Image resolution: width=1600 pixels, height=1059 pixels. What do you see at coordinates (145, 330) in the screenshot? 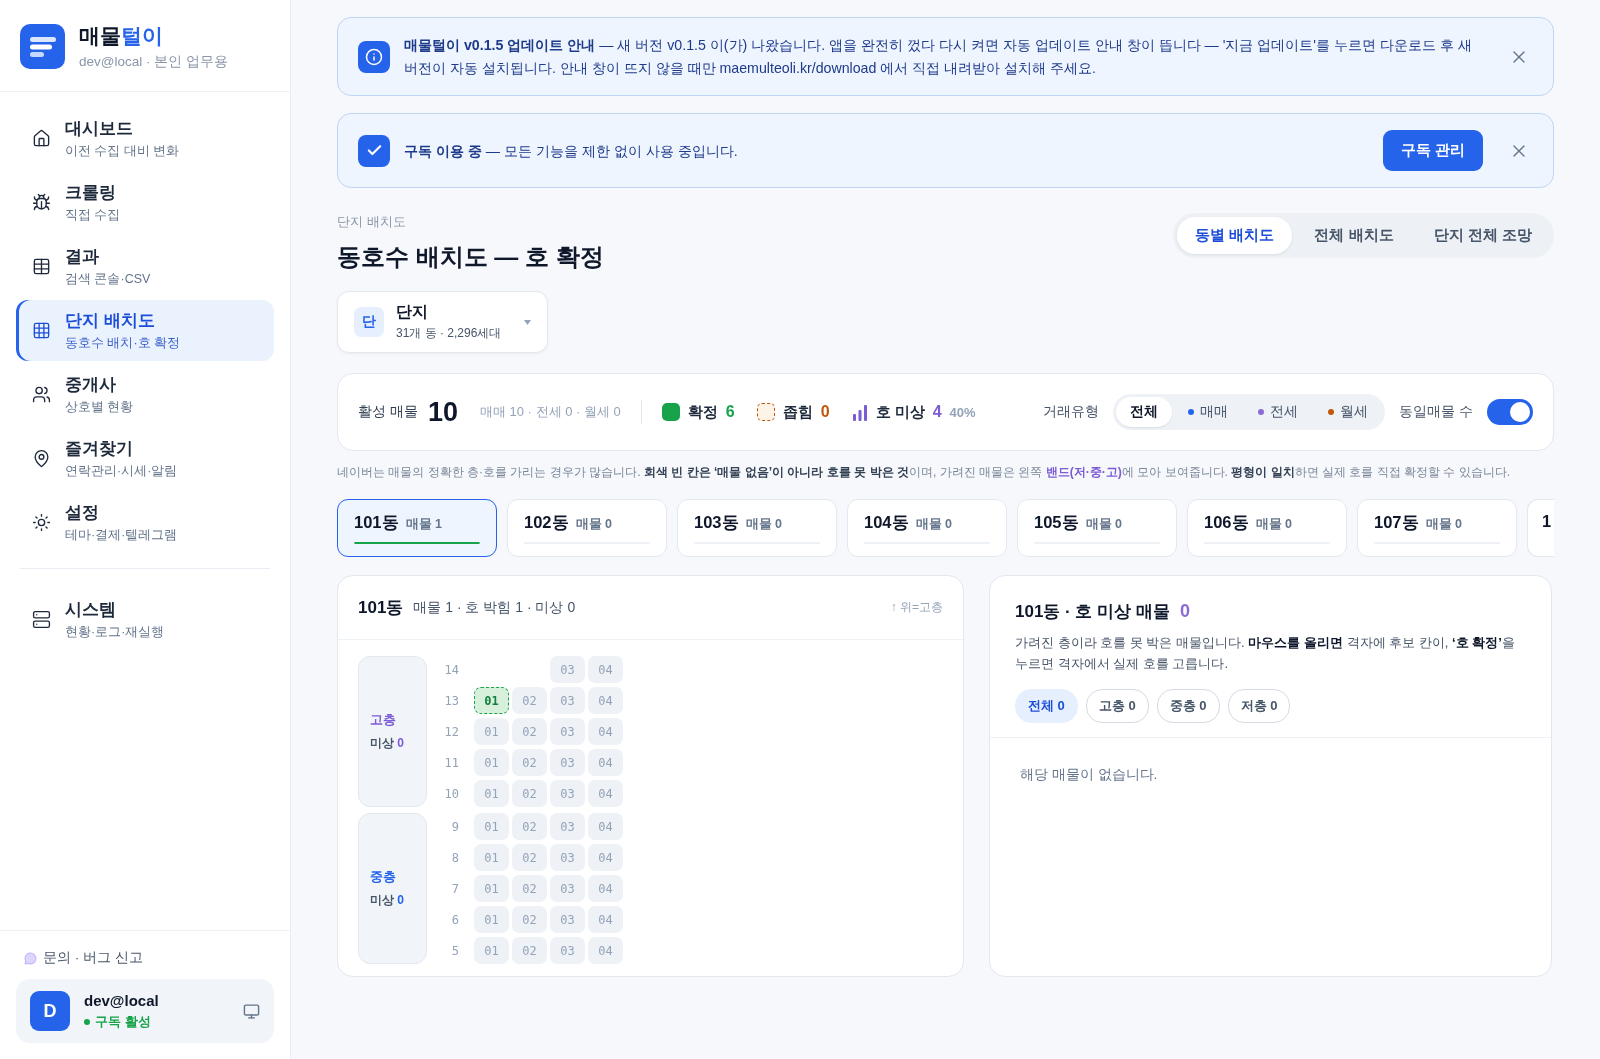
I see `nav-item: 단지 배치도 동호수 배치·호 확정` at bounding box center [145, 330].